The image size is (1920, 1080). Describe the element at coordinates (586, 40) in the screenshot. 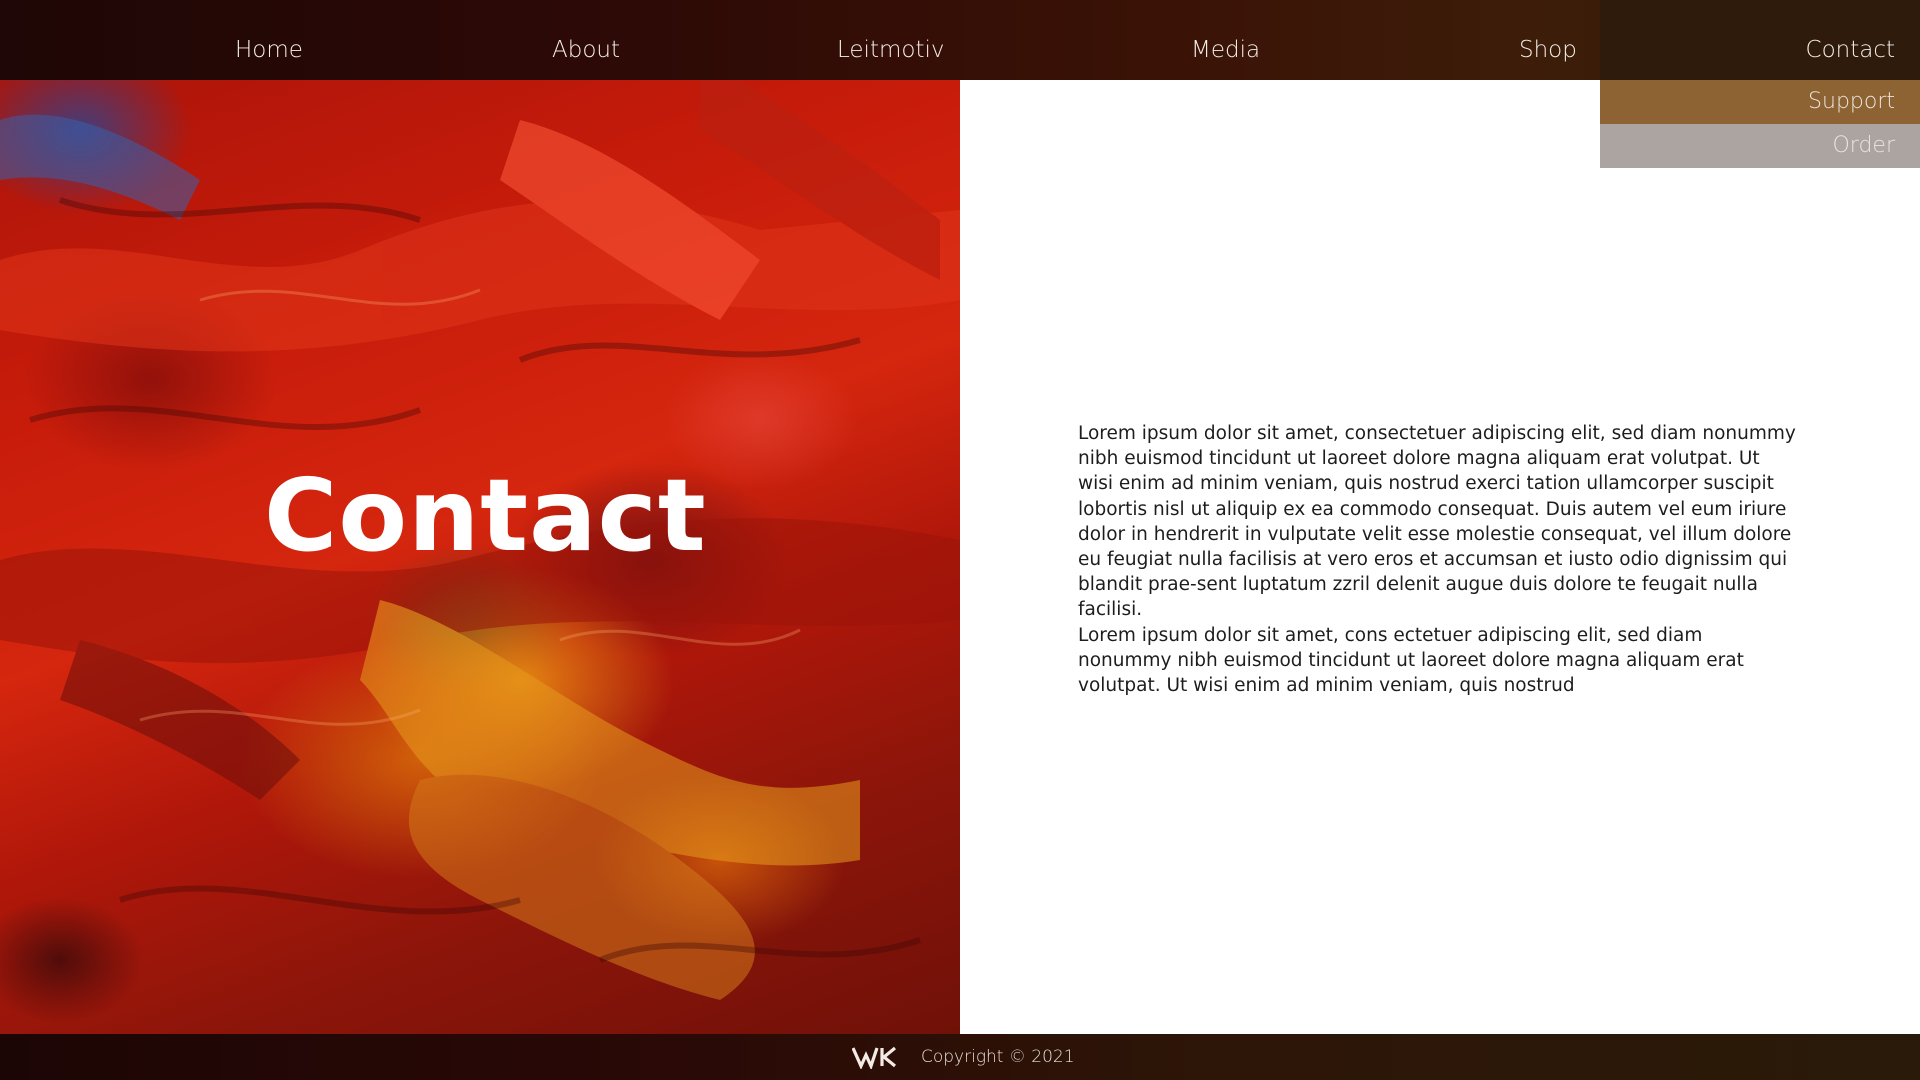

I see `nav-about-link: About` at that location.